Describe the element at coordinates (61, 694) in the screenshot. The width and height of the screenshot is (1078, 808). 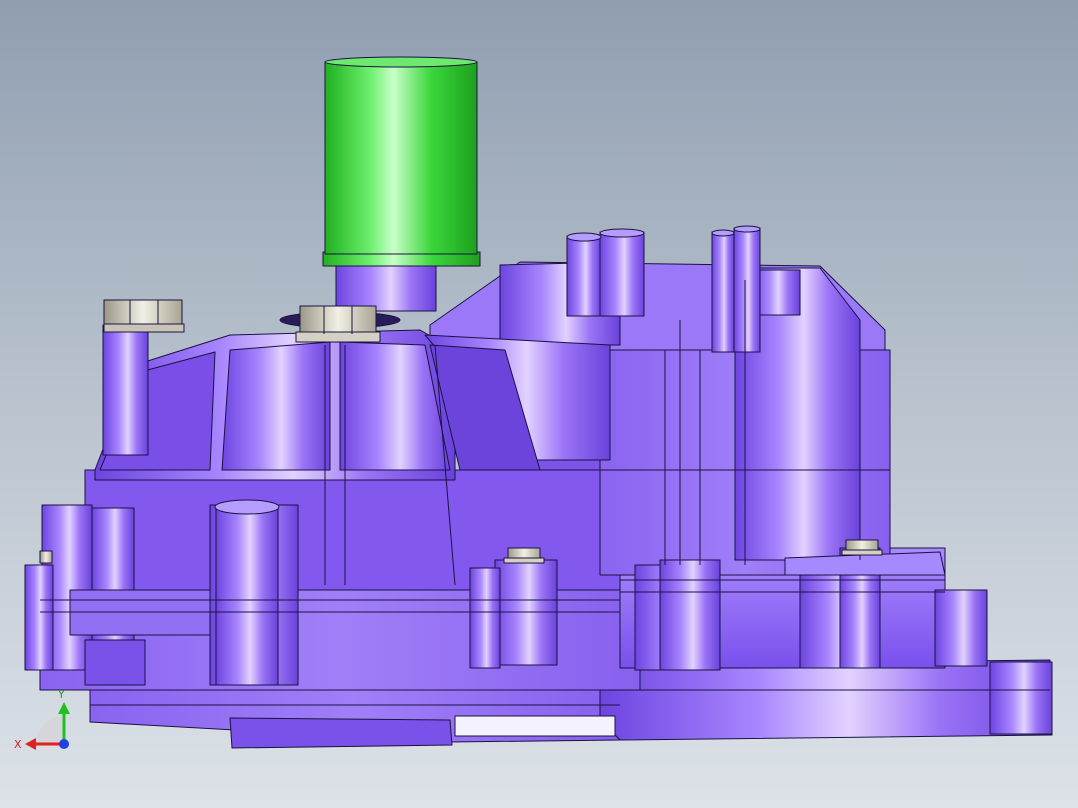
I see `y-axis-label: Y` at that location.